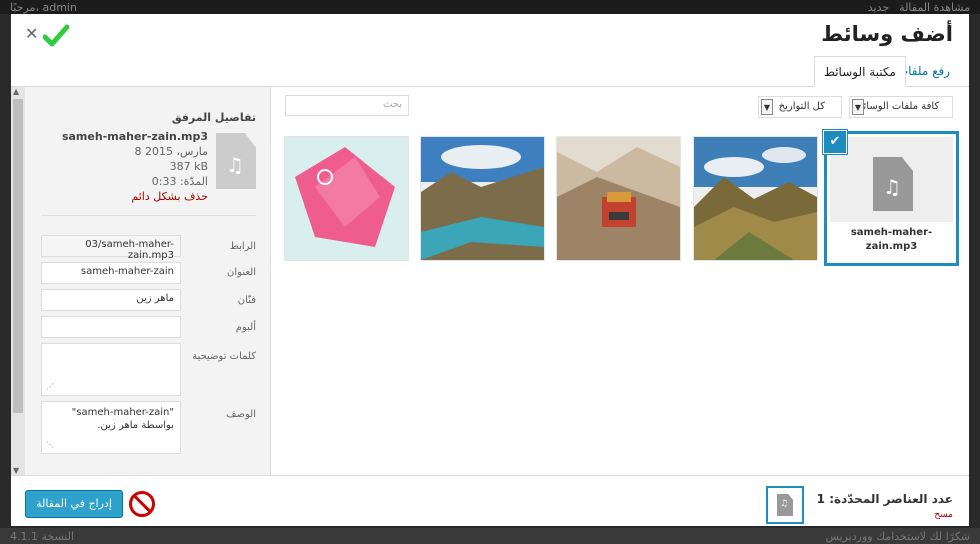 The height and width of the screenshot is (544, 980). I want to click on no-entry-icon, so click(142, 504).